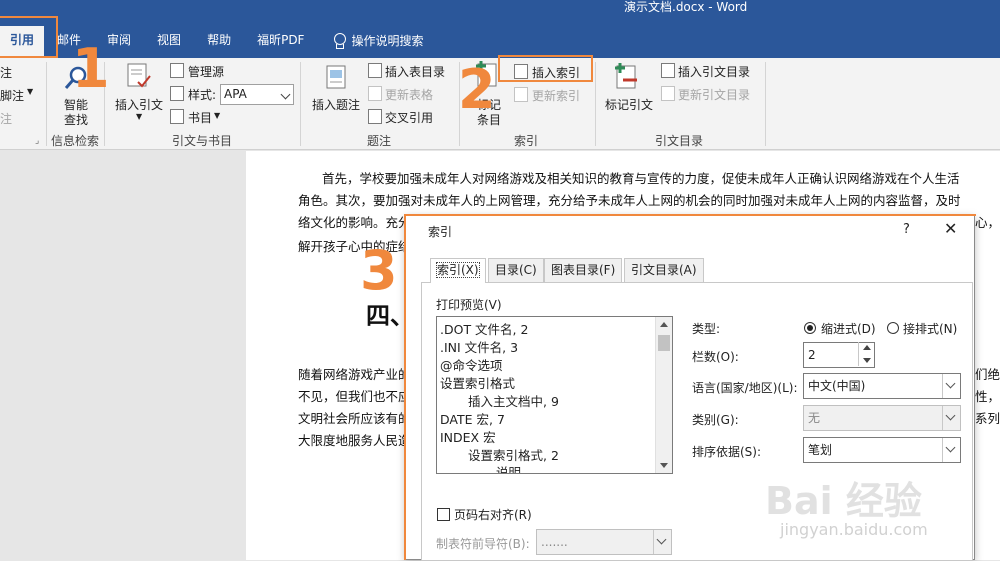 The image size is (1000, 561). What do you see at coordinates (843, 501) in the screenshot?
I see `watermark-logo: Bai 经验` at bounding box center [843, 501].